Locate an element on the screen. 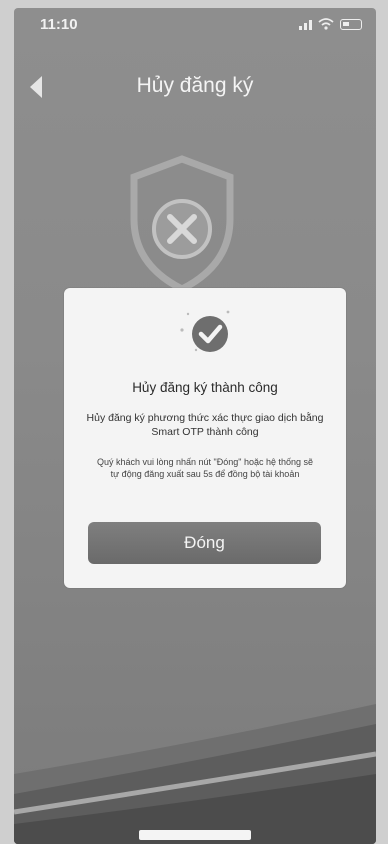  page-title: Hủy đăng ký is located at coordinates (195, 85).